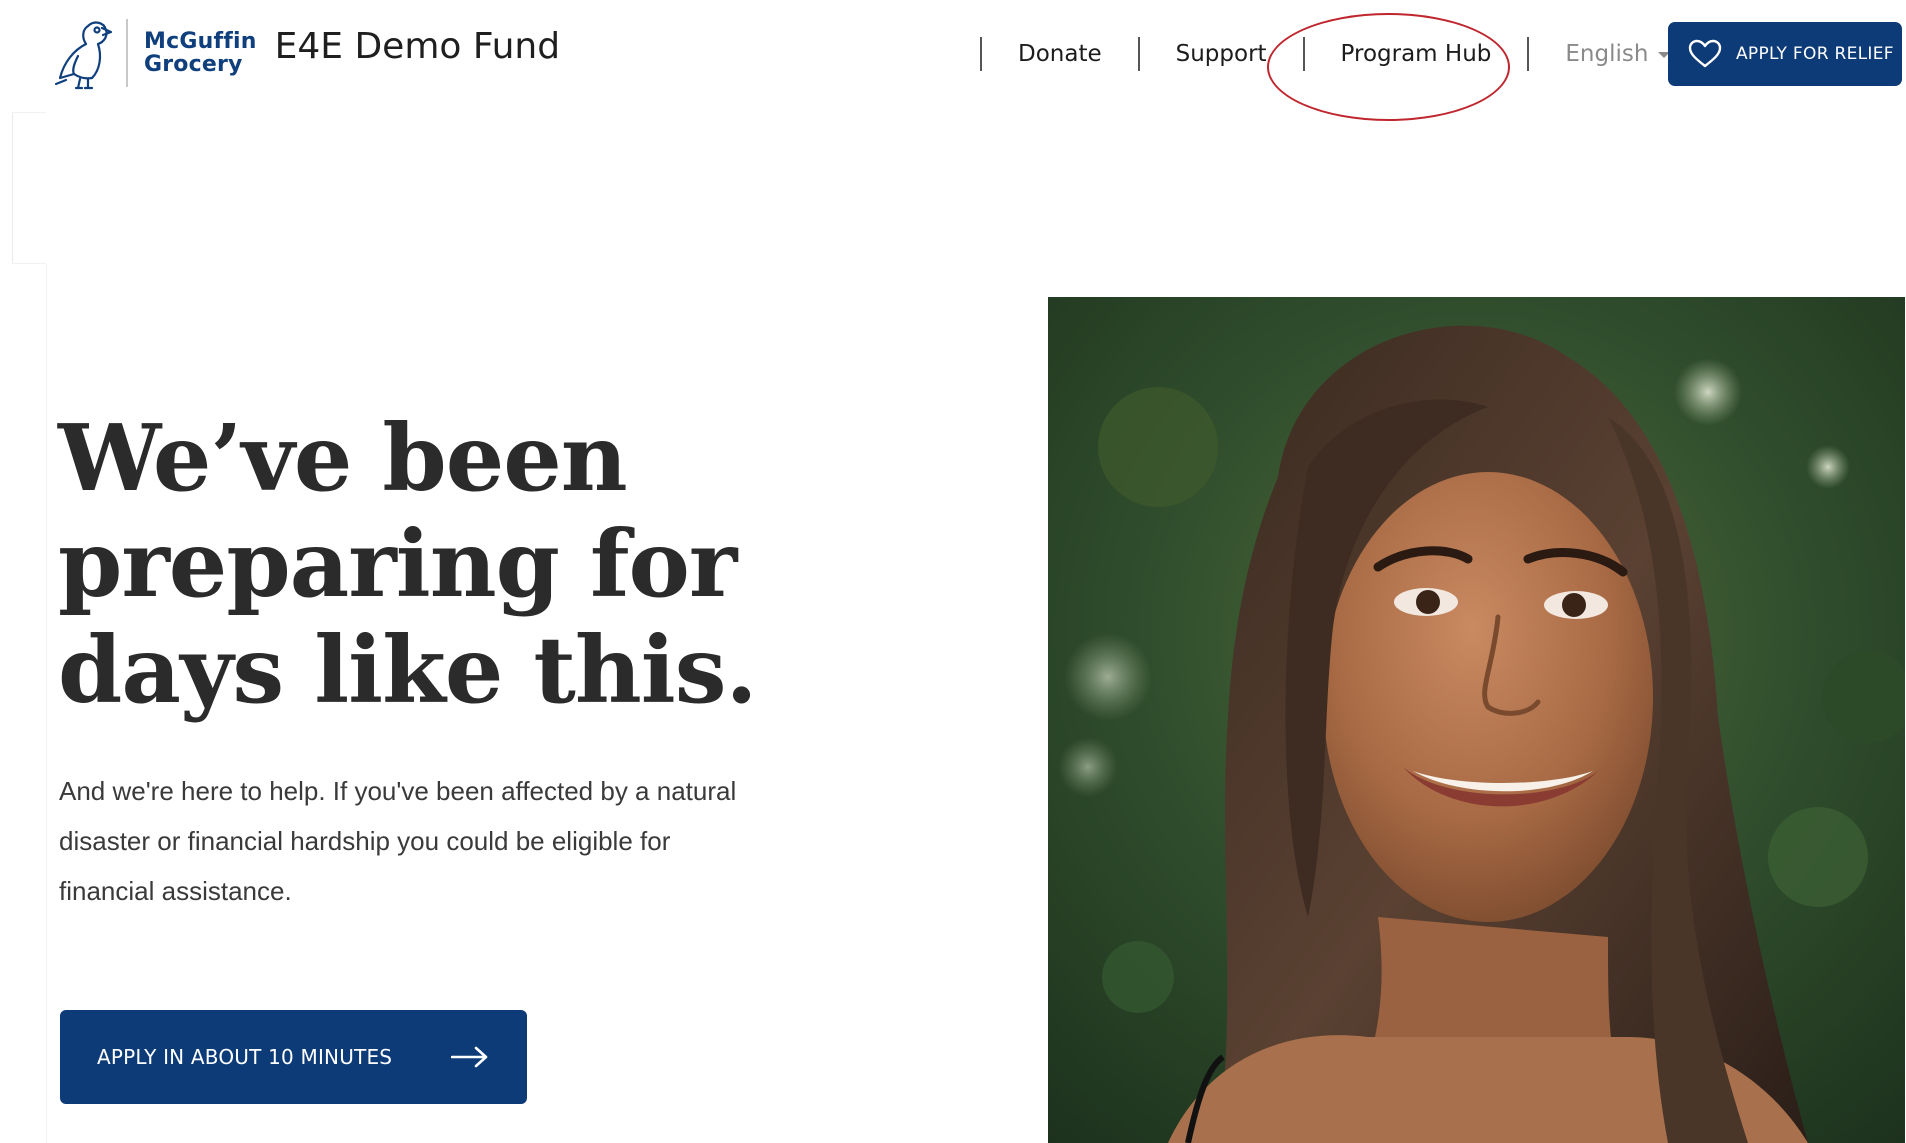 Image resolution: width=1906 pixels, height=1143 pixels. Describe the element at coordinates (1815, 54) in the screenshot. I see `apply-for-relief-label: APPLY FOR RELIEF` at that location.